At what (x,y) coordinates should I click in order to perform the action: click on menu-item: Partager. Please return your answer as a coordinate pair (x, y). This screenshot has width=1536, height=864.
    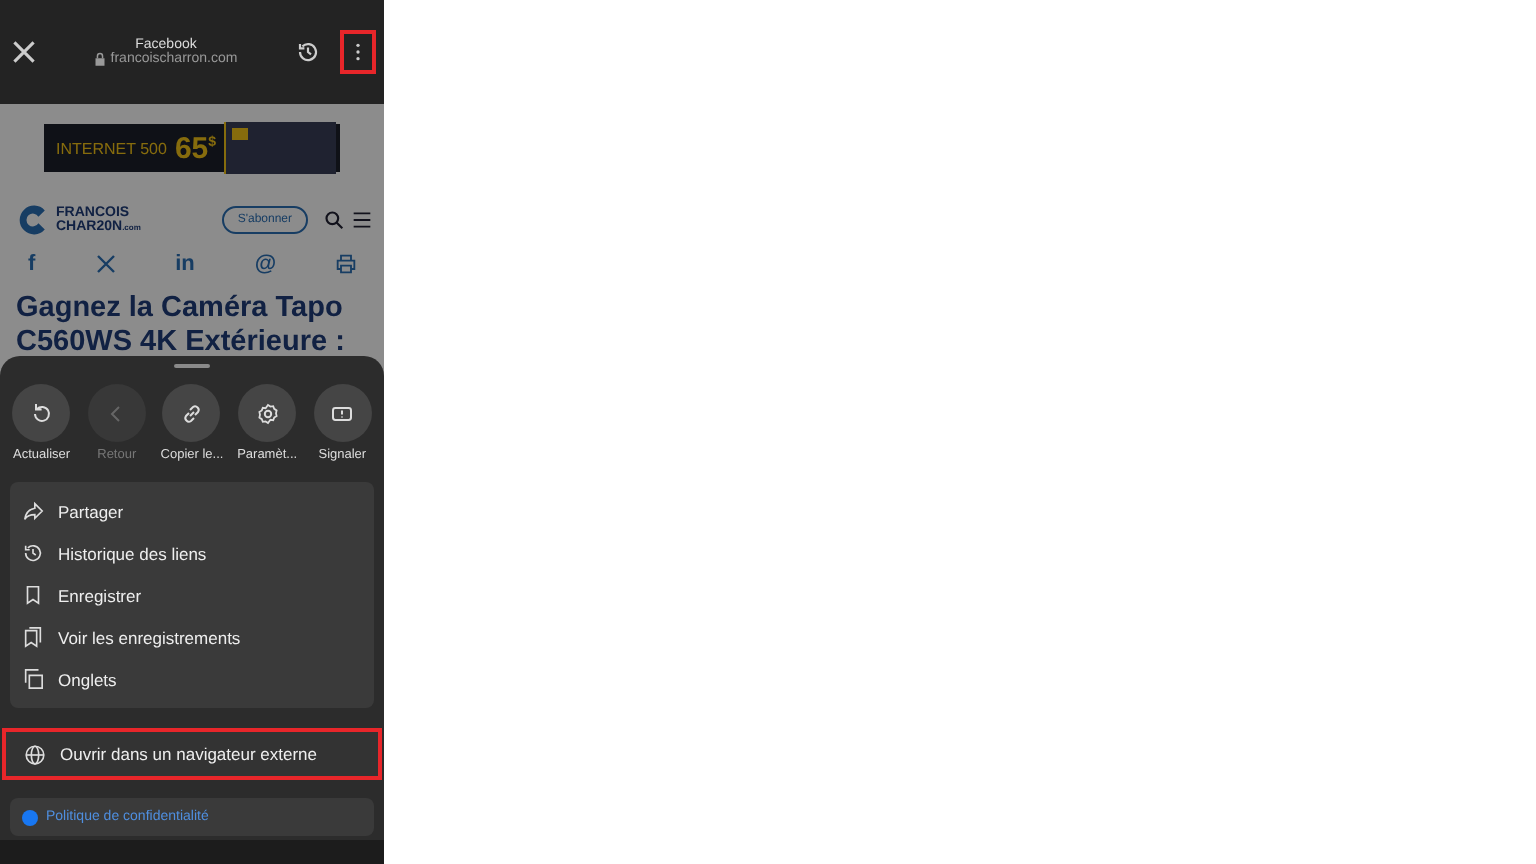
    Looking at the image, I should click on (192, 511).